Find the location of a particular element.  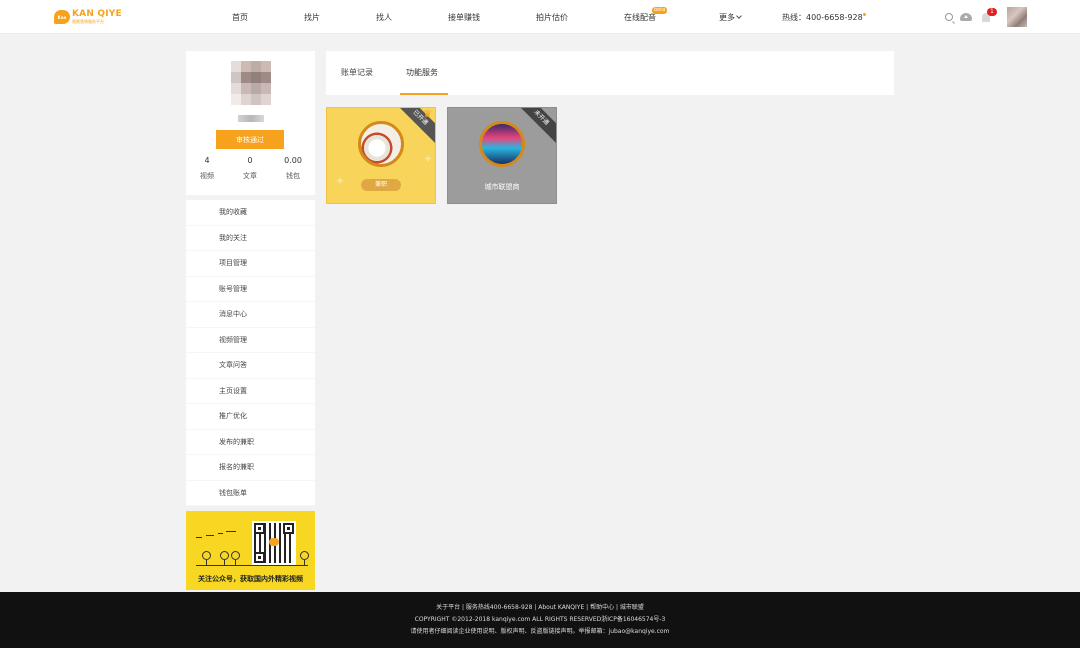

logo: Kan KAN QIYE 视频营销服务平台 is located at coordinates (88, 17).